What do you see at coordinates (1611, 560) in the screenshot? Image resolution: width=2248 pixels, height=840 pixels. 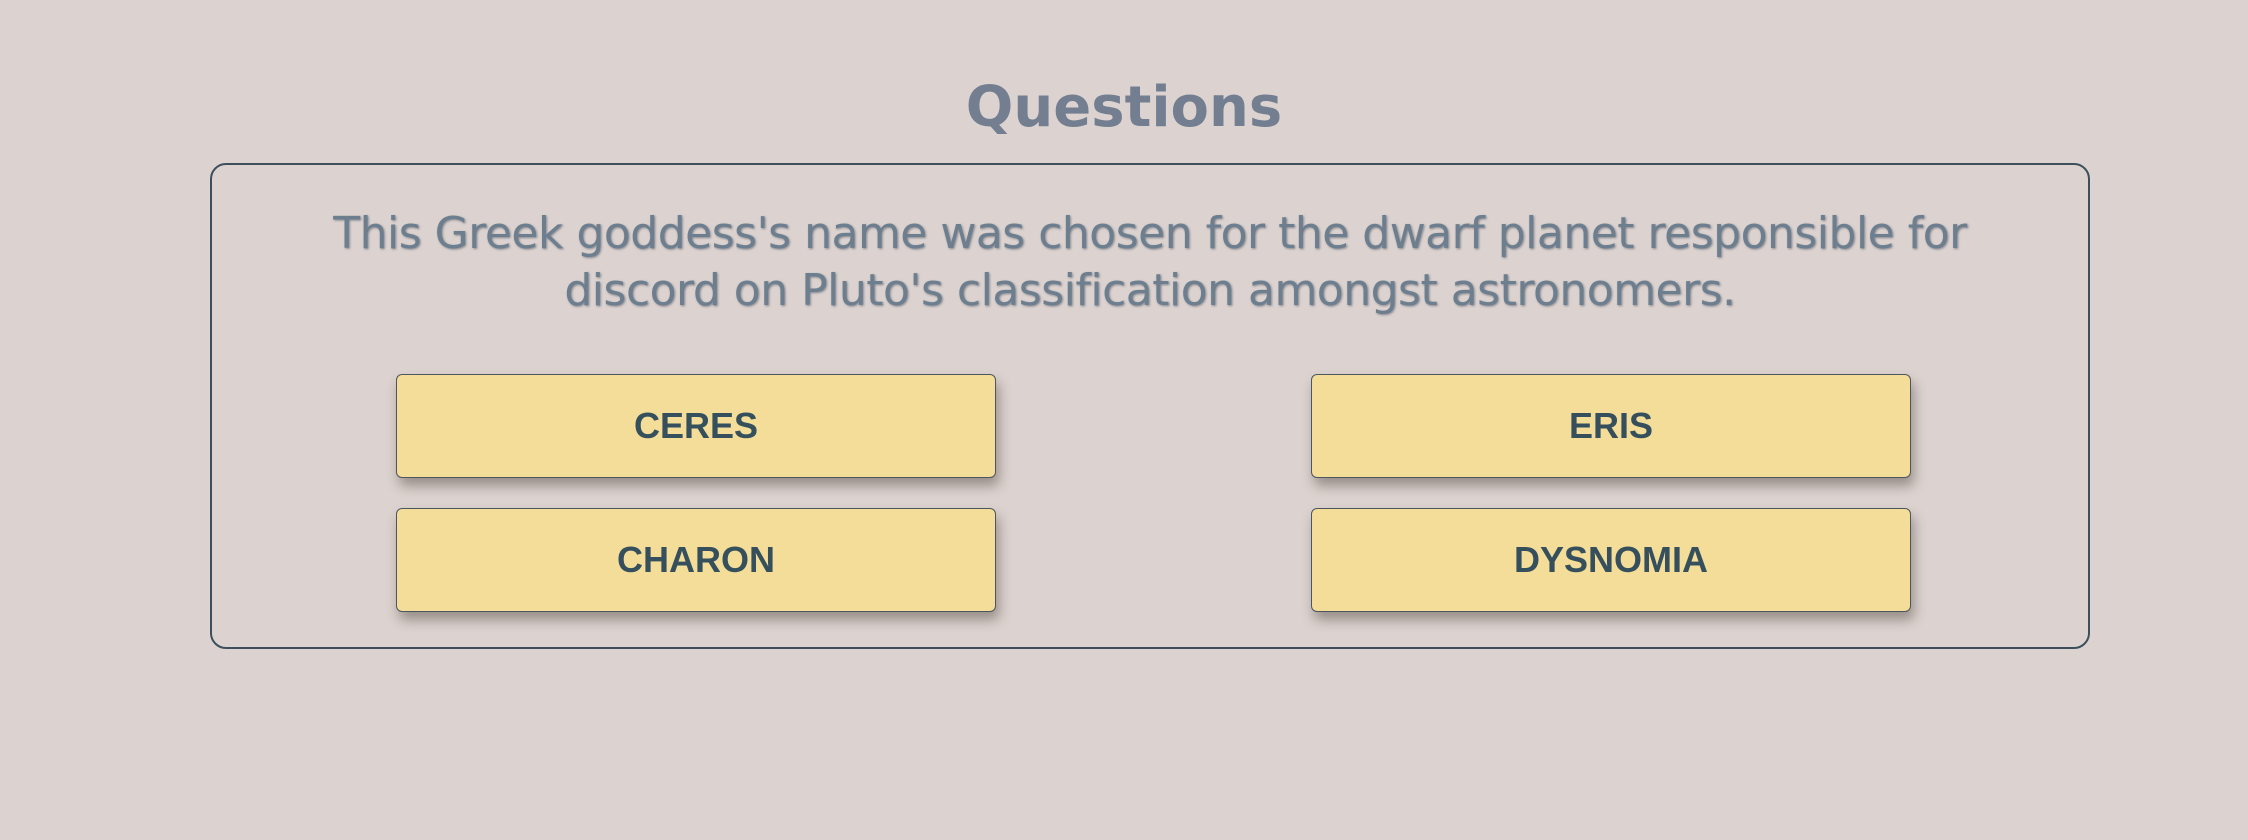 I see `answer-button-dysnomia: DYSNOMIA` at bounding box center [1611, 560].